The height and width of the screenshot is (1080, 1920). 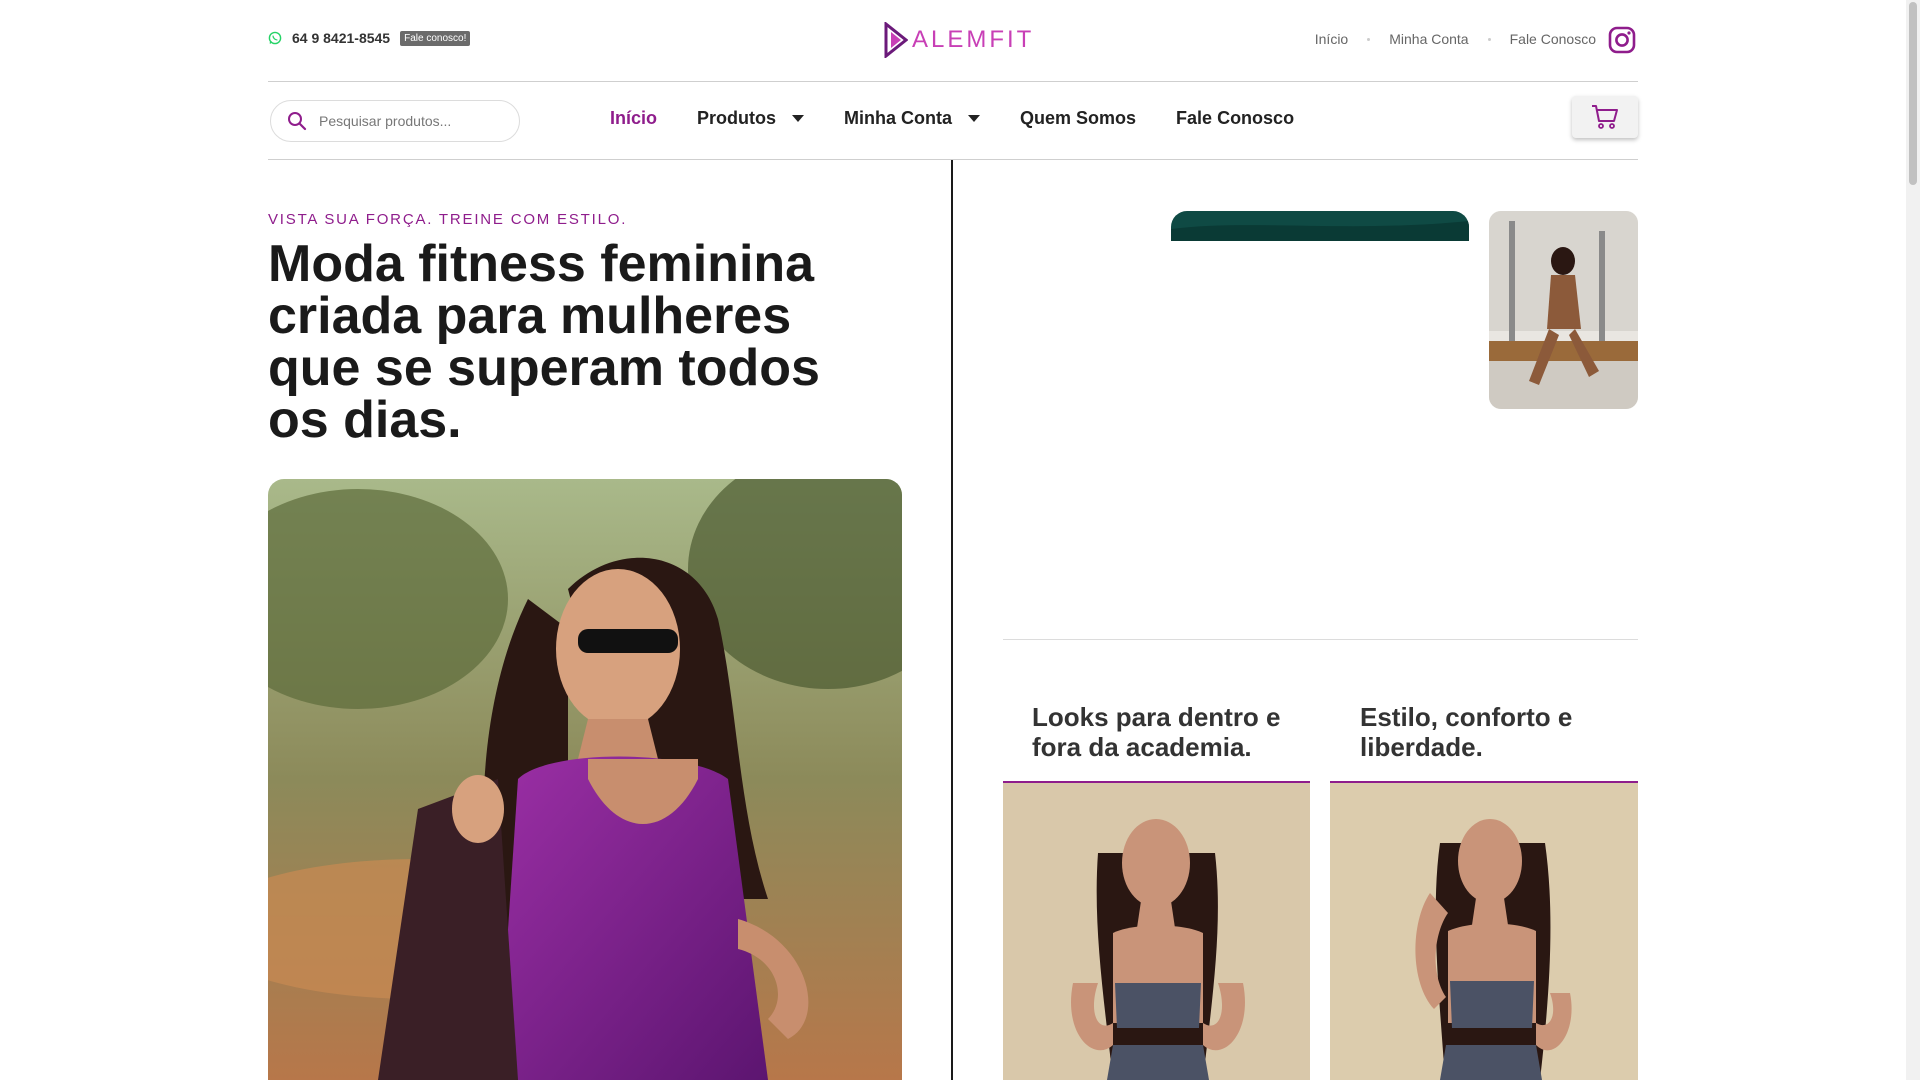 I want to click on nav-minha-conta: Minha Conta, so click(x=912, y=118).